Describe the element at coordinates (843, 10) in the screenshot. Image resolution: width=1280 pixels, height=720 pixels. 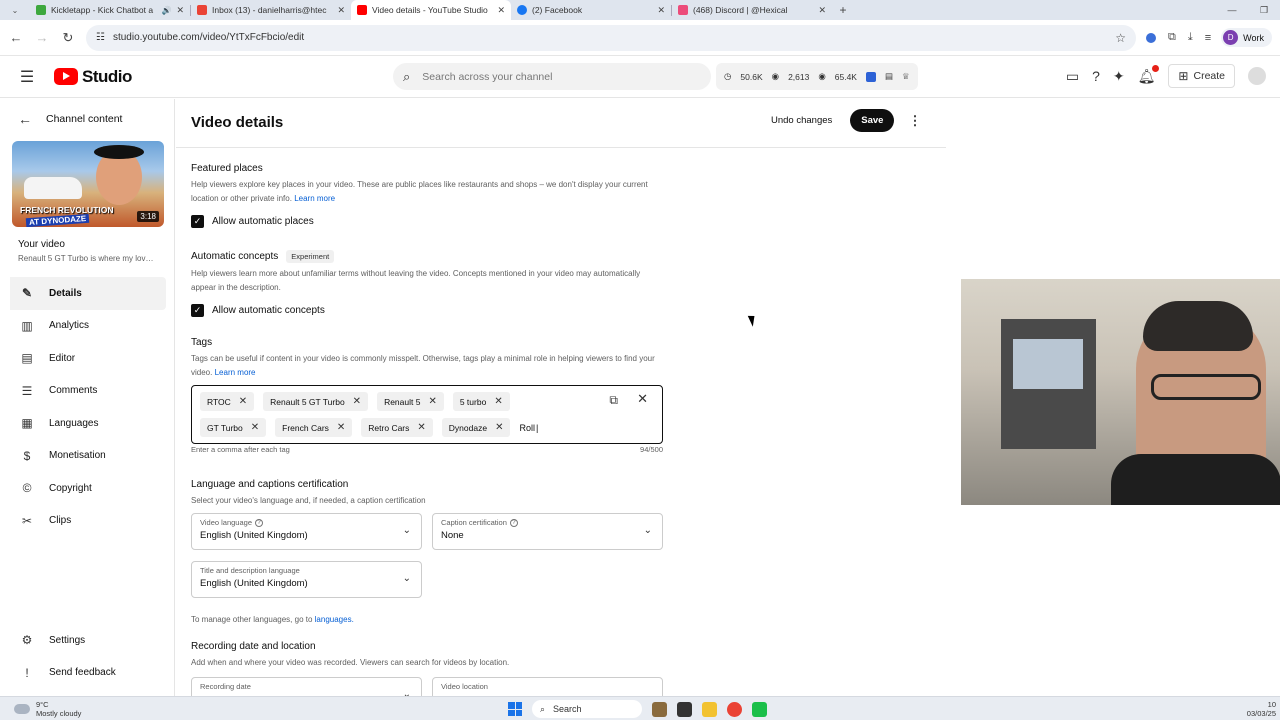
I see `new-tab-button: +` at that location.